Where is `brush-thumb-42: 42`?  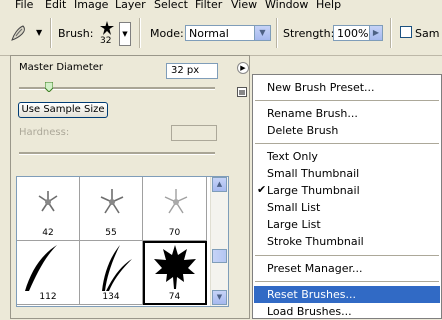 brush-thumb-42: 42 is located at coordinates (48, 209).